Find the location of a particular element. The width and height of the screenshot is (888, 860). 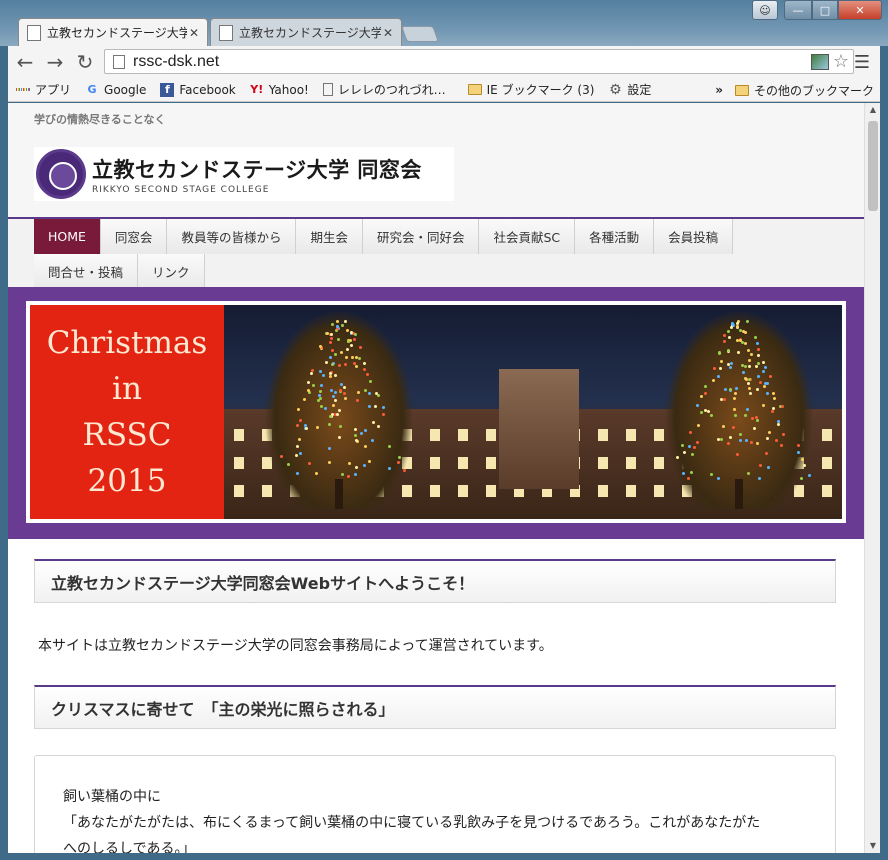

tab-title: 立教セカンドステージ大学 is located at coordinates (310, 33).